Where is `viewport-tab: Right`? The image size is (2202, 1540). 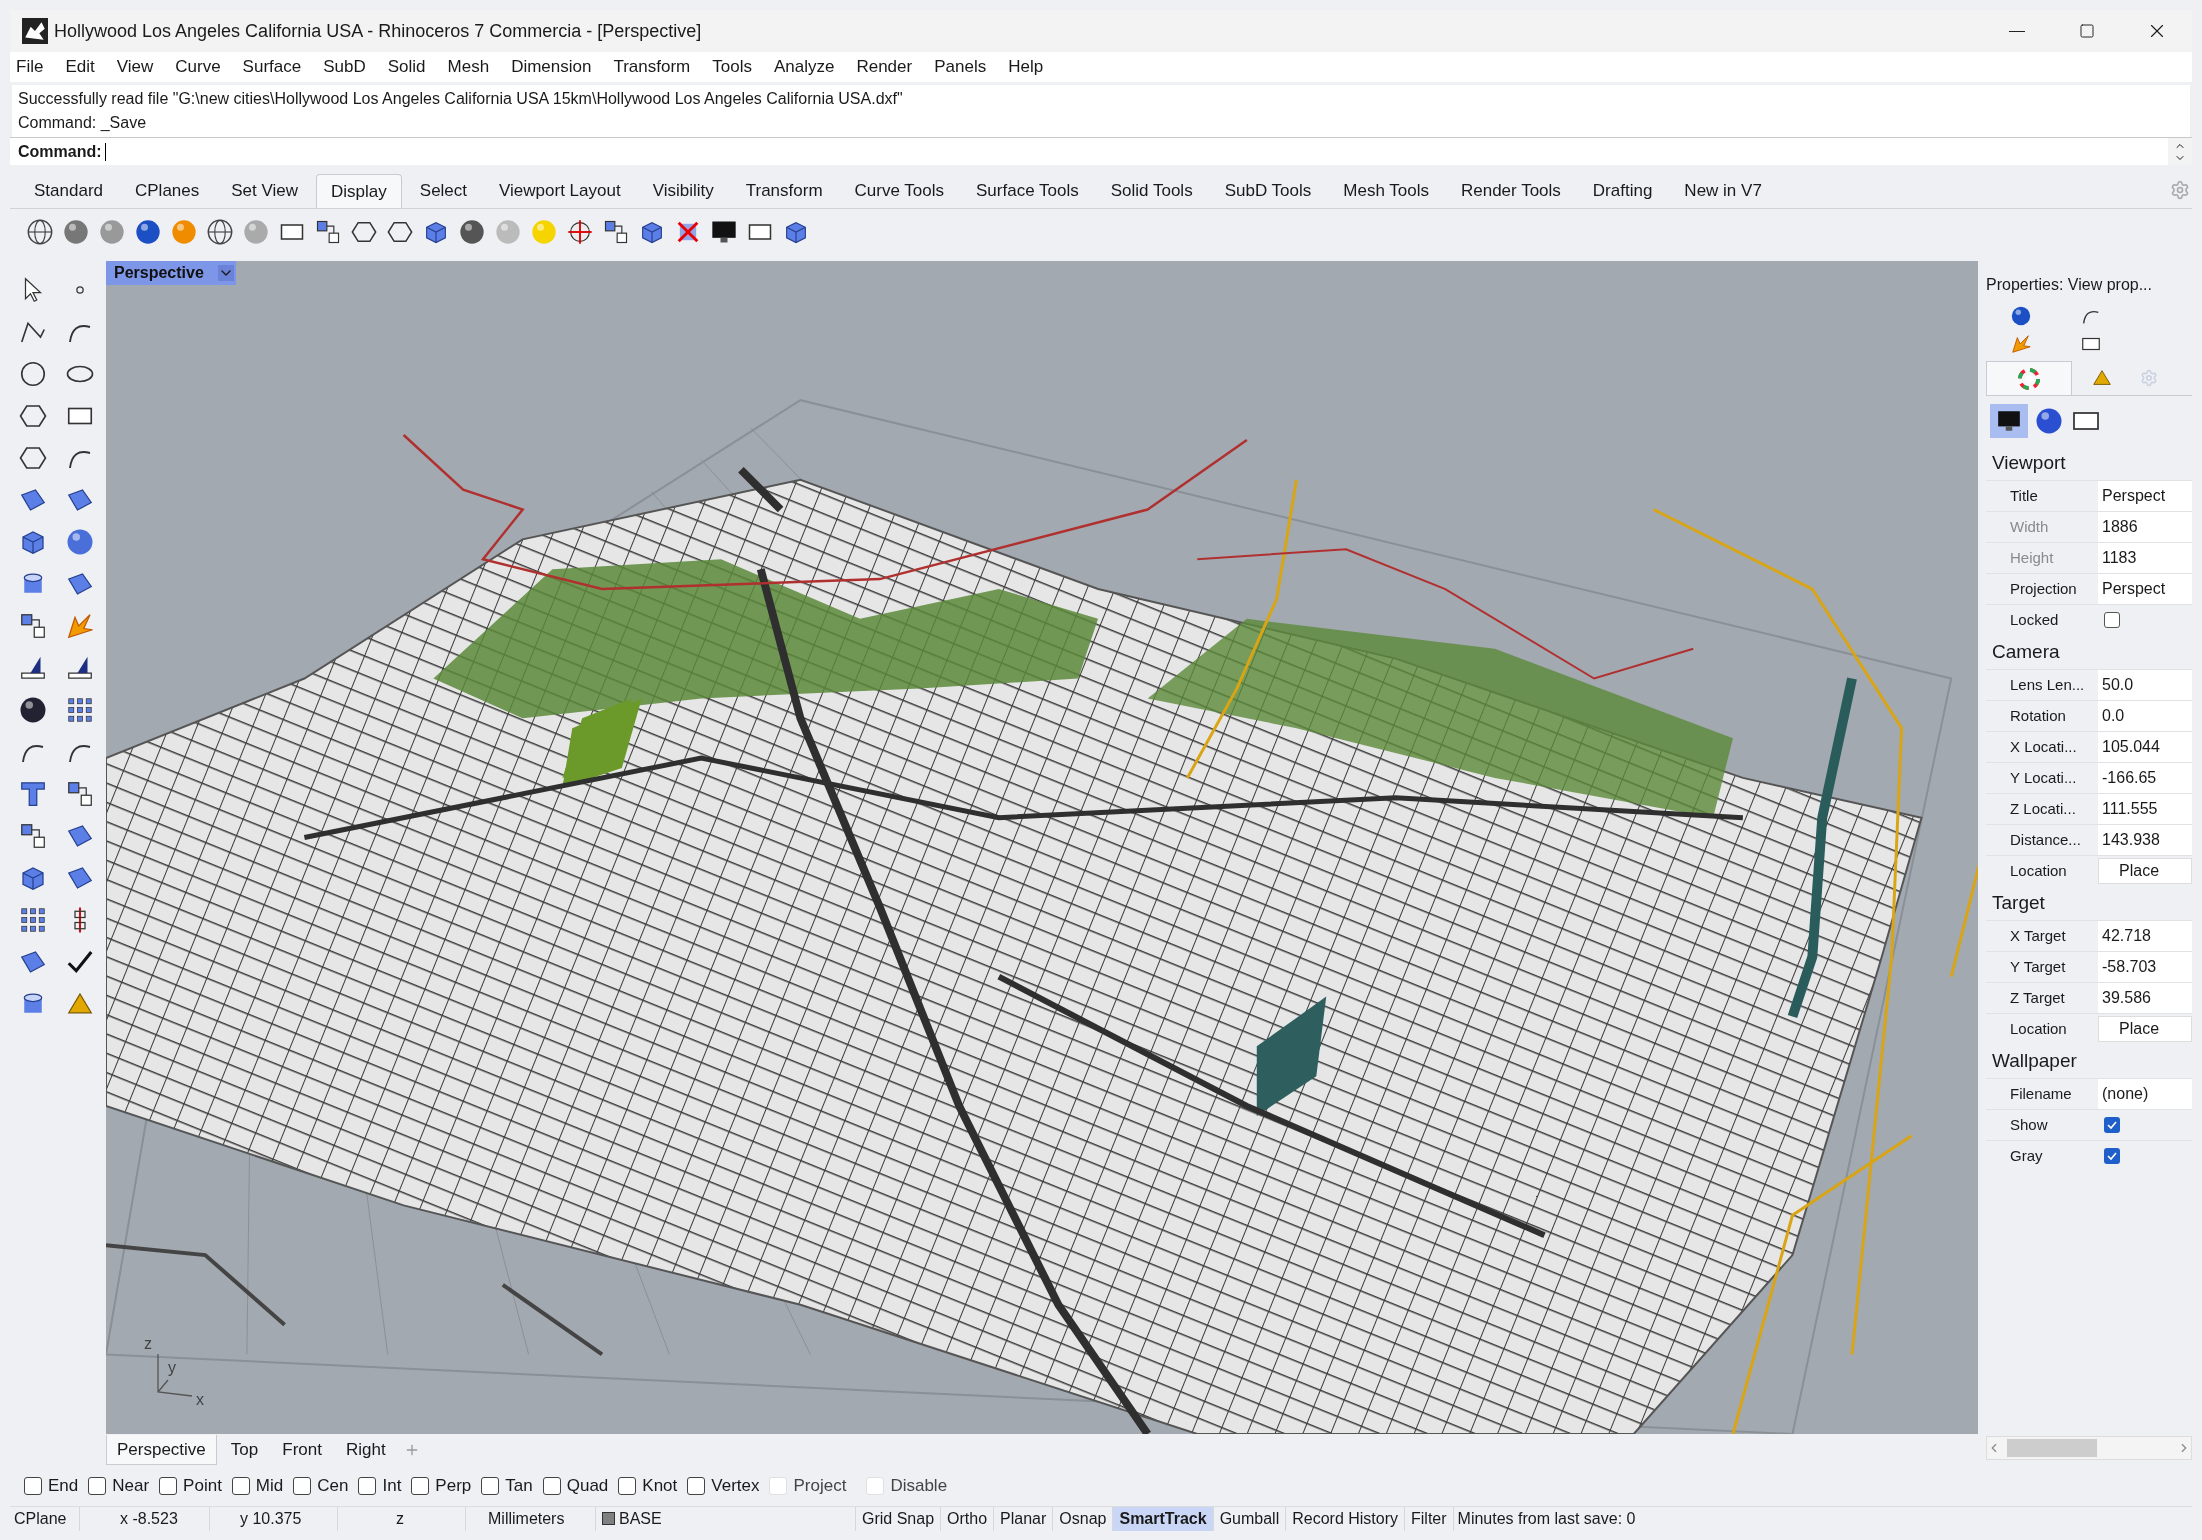 viewport-tab: Right is located at coordinates (365, 1450).